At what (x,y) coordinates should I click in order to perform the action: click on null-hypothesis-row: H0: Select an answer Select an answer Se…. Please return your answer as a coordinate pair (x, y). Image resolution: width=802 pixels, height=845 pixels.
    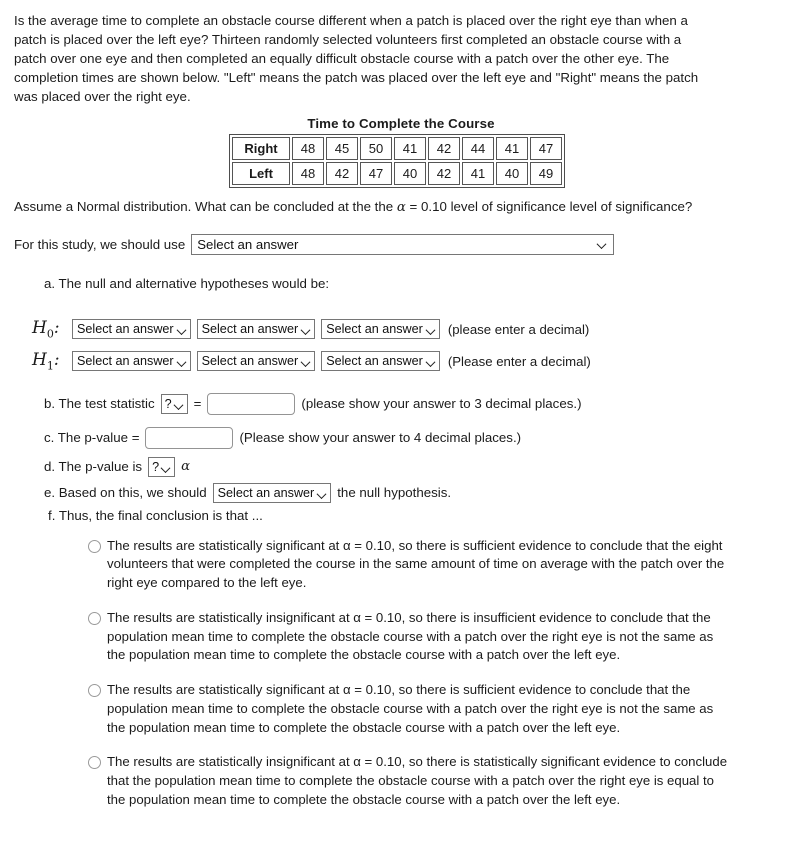
    Looking at the image, I should click on (410, 329).